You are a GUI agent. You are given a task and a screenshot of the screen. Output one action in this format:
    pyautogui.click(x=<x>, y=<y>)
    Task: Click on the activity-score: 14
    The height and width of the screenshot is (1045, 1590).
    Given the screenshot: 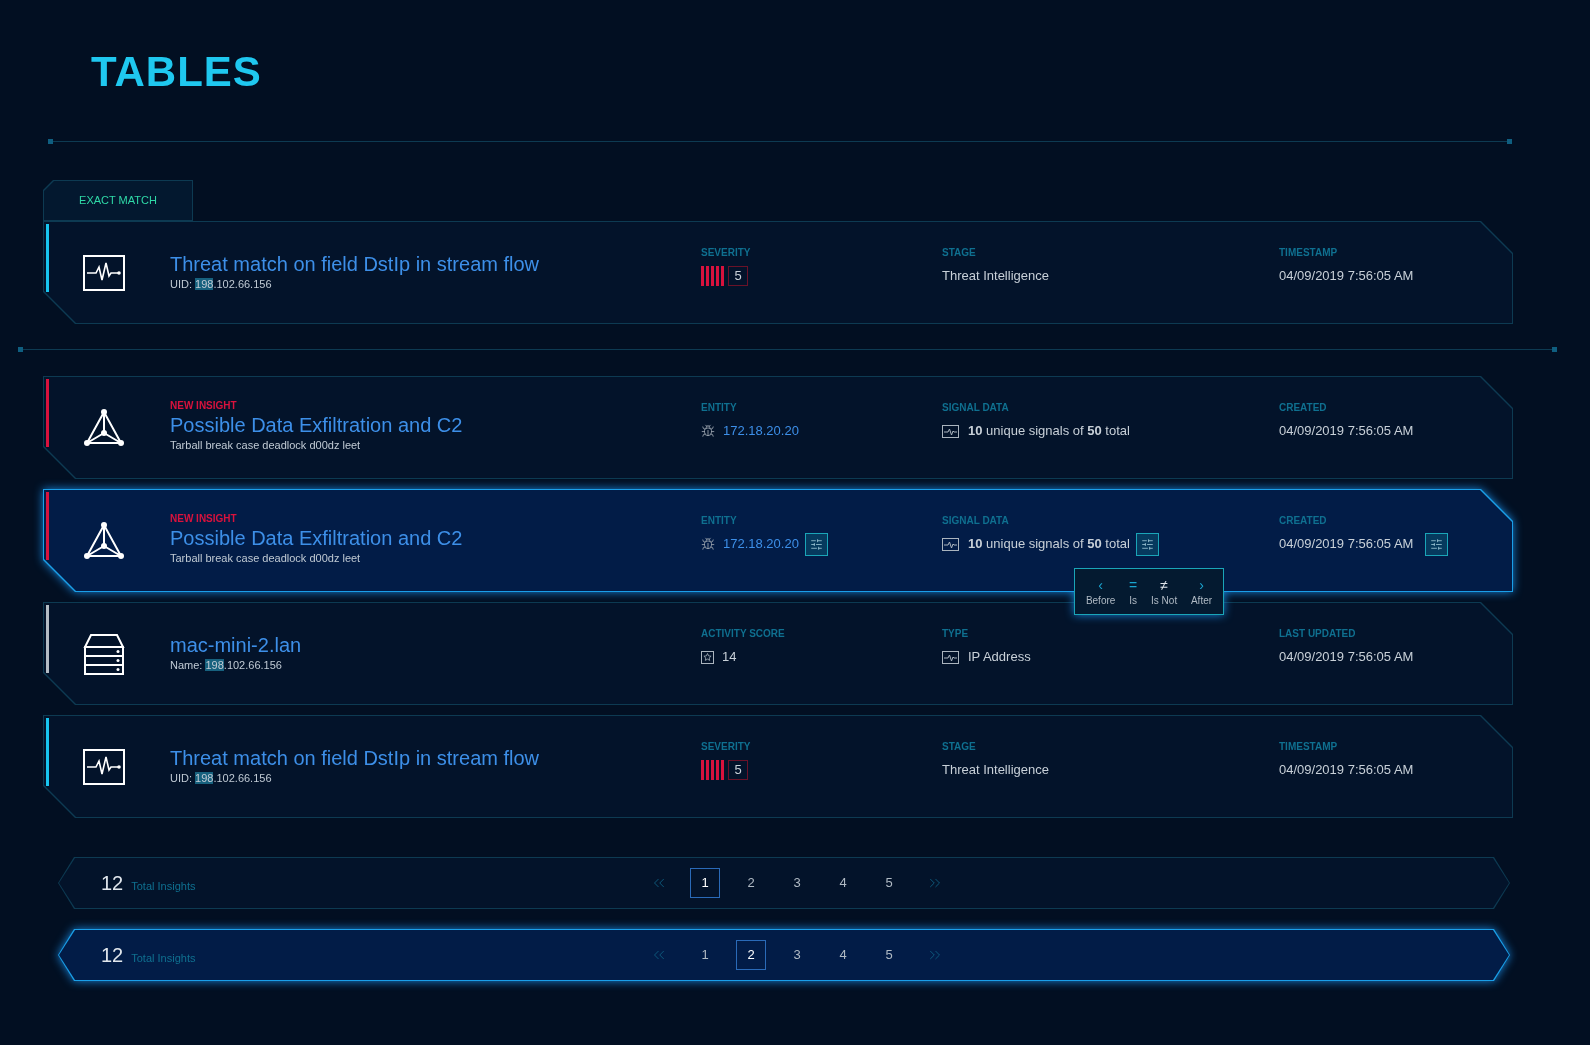 What is the action you would take?
    pyautogui.click(x=729, y=657)
    